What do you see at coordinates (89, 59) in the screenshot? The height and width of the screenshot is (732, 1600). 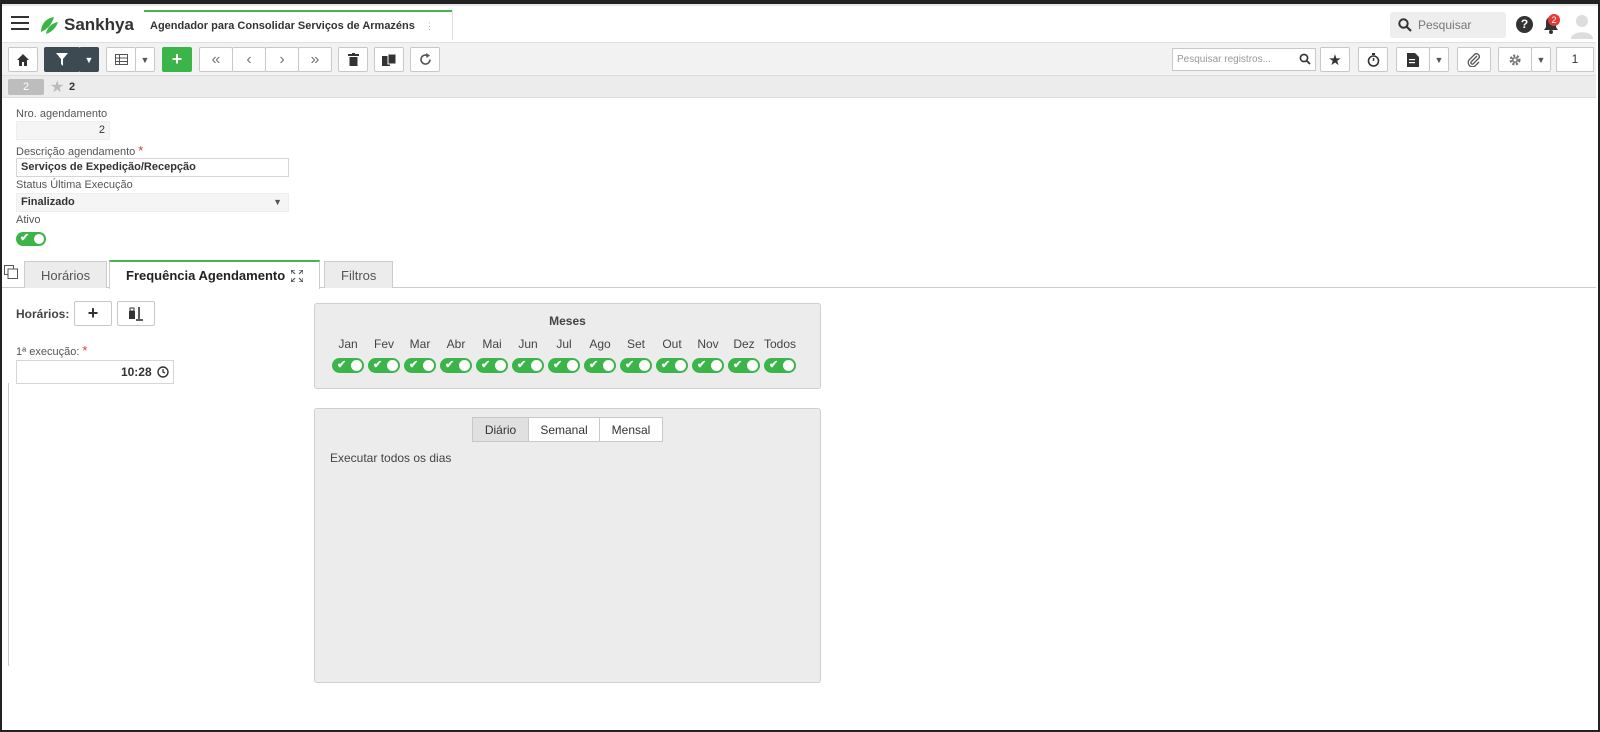 I see `filter-dropdown-button: ▼` at bounding box center [89, 59].